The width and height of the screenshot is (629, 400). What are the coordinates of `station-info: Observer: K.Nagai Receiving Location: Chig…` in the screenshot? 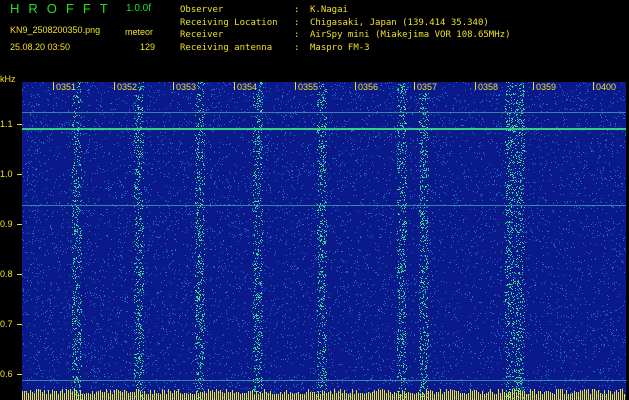 It's located at (345, 29).